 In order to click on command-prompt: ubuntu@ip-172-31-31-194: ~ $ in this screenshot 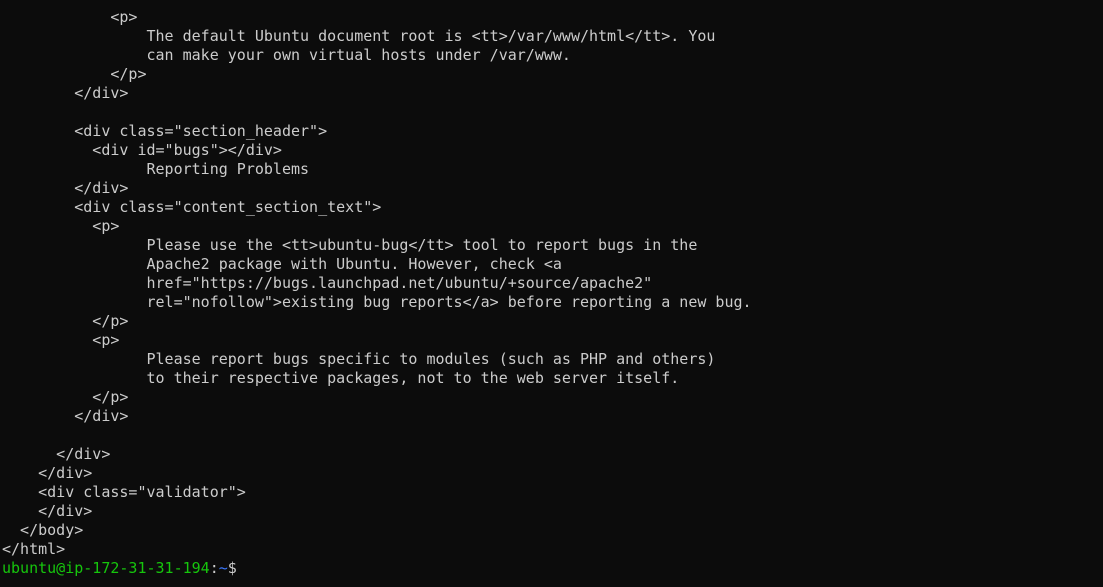, I will do `click(124, 568)`.